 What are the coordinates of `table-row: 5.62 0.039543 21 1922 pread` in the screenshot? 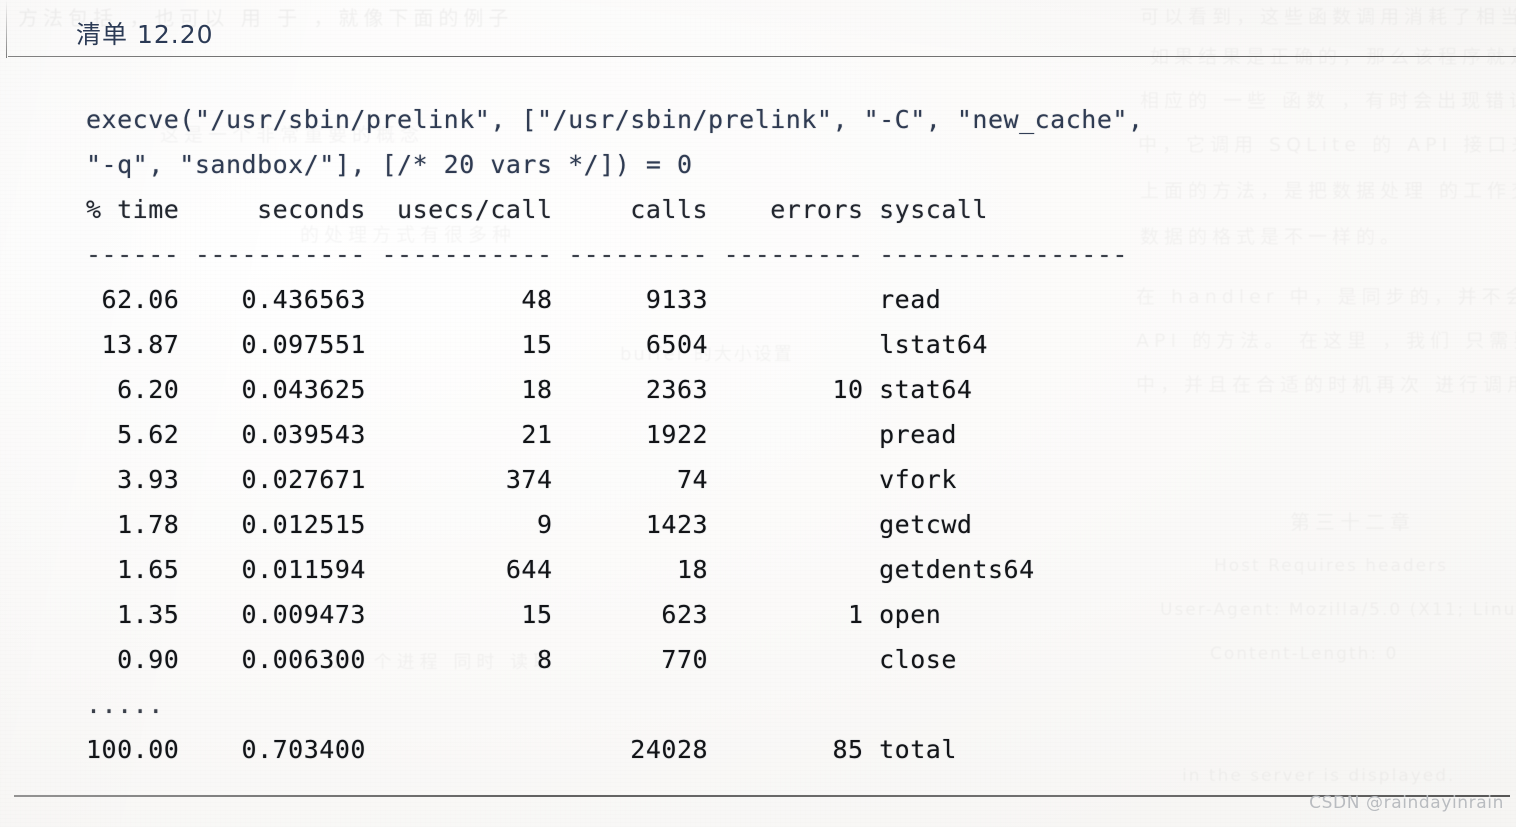 It's located at (521, 434).